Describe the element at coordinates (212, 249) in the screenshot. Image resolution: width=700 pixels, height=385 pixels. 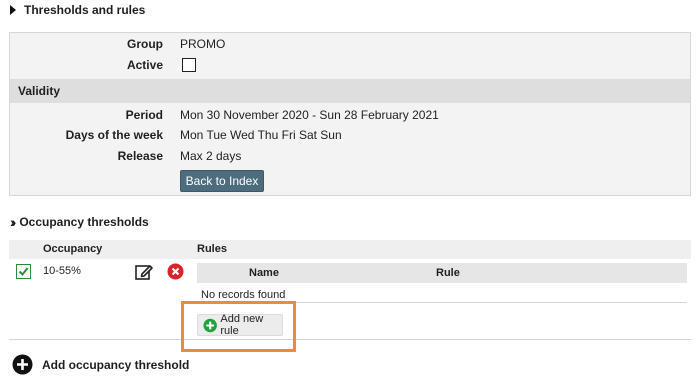
I see `col-rules: Rules` at that location.